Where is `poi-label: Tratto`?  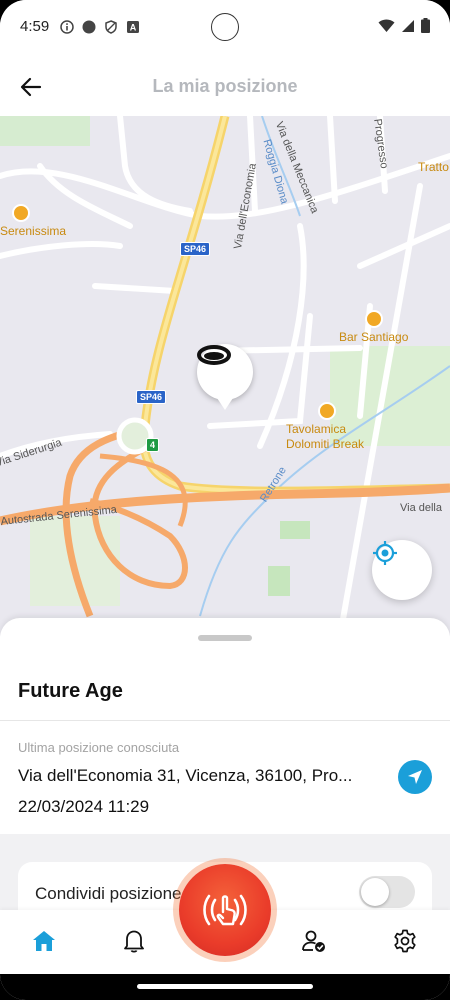 poi-label: Tratto is located at coordinates (433, 167).